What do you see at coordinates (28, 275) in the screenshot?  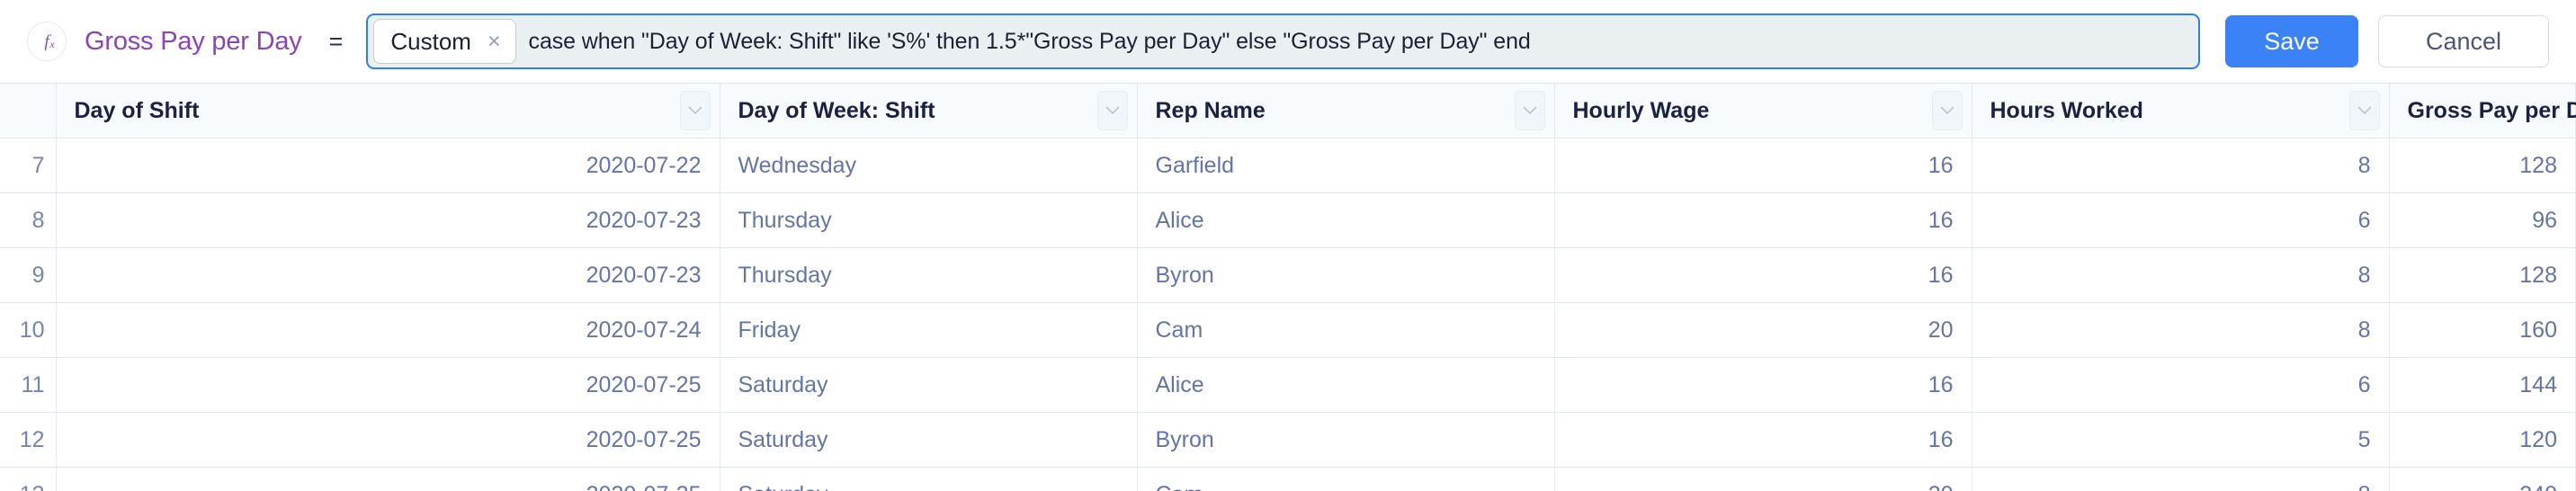 I see `row-number: 9` at bounding box center [28, 275].